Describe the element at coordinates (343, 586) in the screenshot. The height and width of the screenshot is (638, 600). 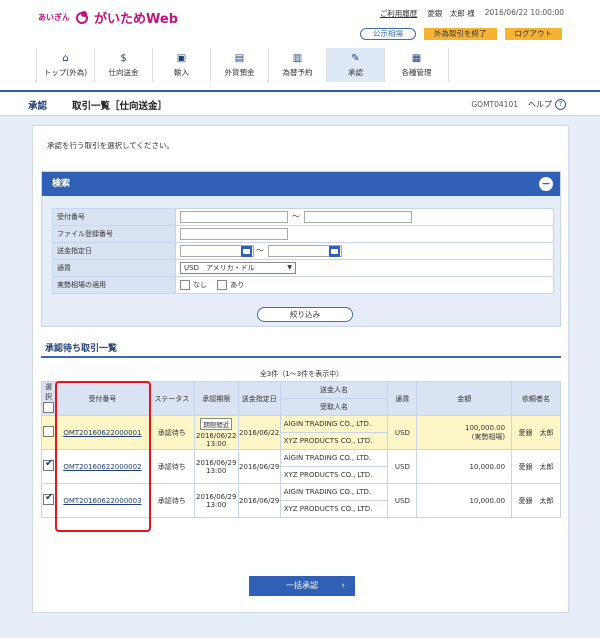
I see `chevron-right-icon: ›` at that location.